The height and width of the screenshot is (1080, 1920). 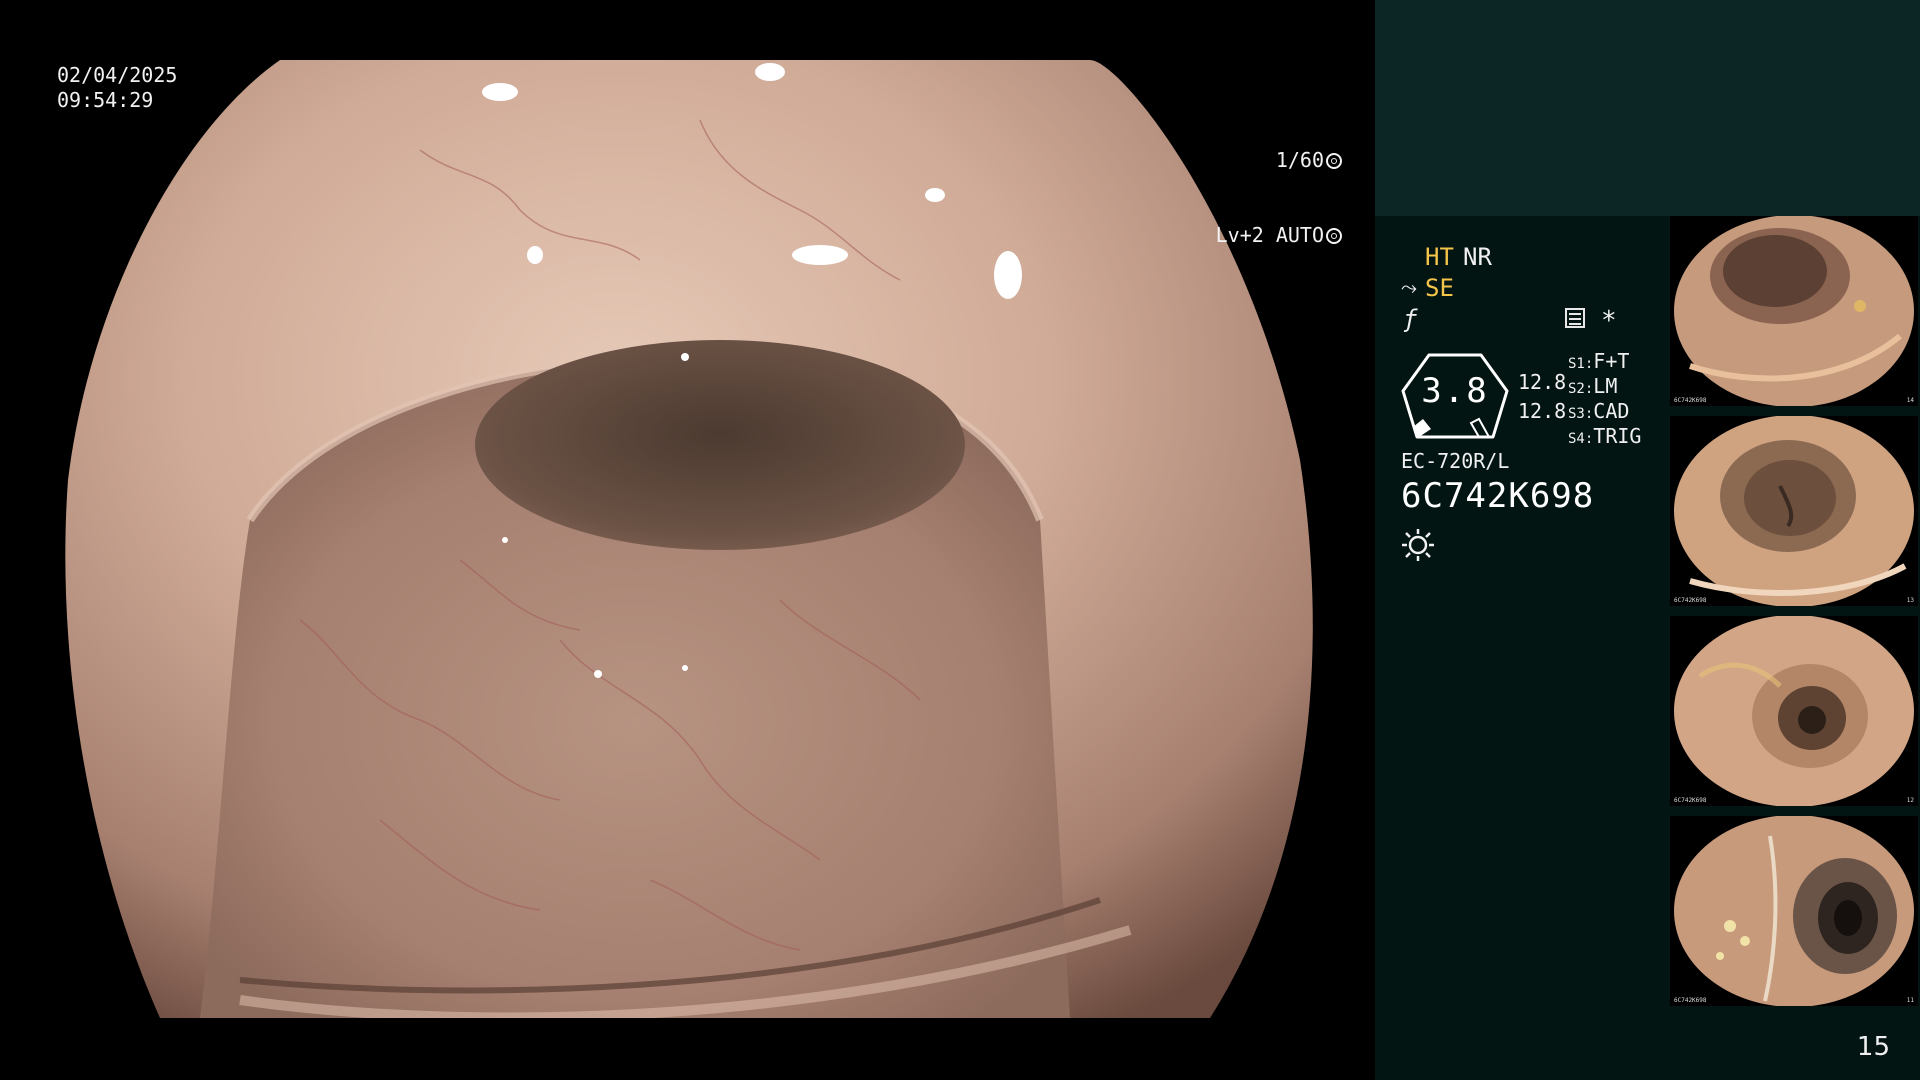 I want to click on asterisk-icon: *, so click(x=1609, y=321).